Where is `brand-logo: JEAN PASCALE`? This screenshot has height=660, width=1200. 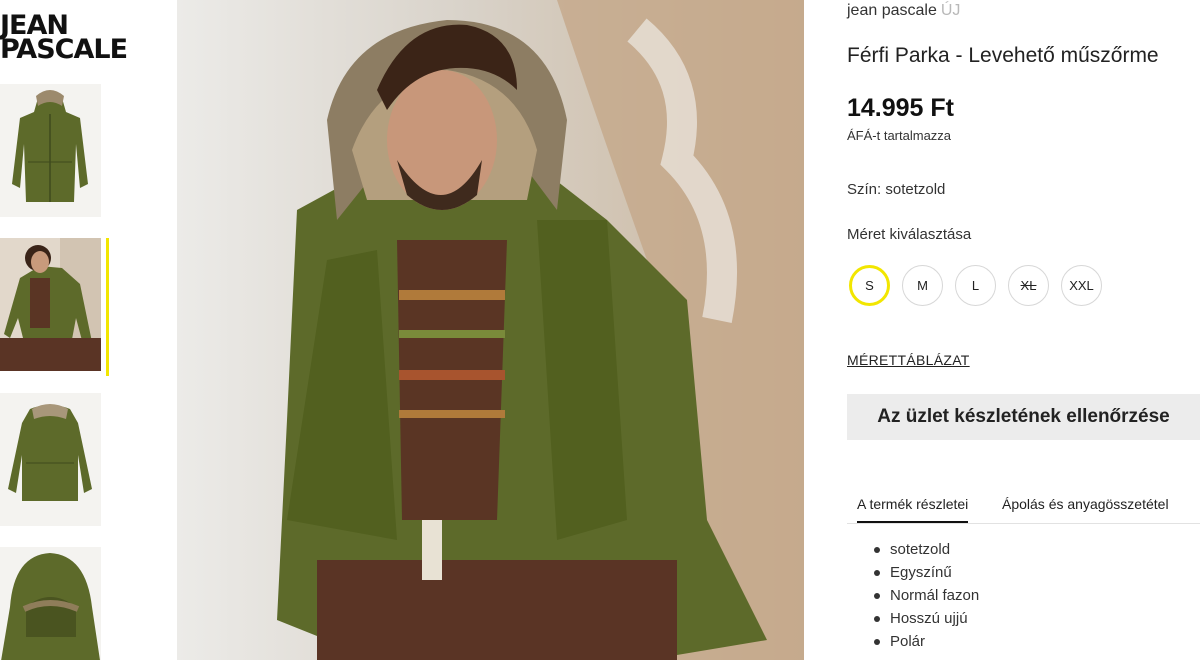 brand-logo: JEAN PASCALE is located at coordinates (82, 38).